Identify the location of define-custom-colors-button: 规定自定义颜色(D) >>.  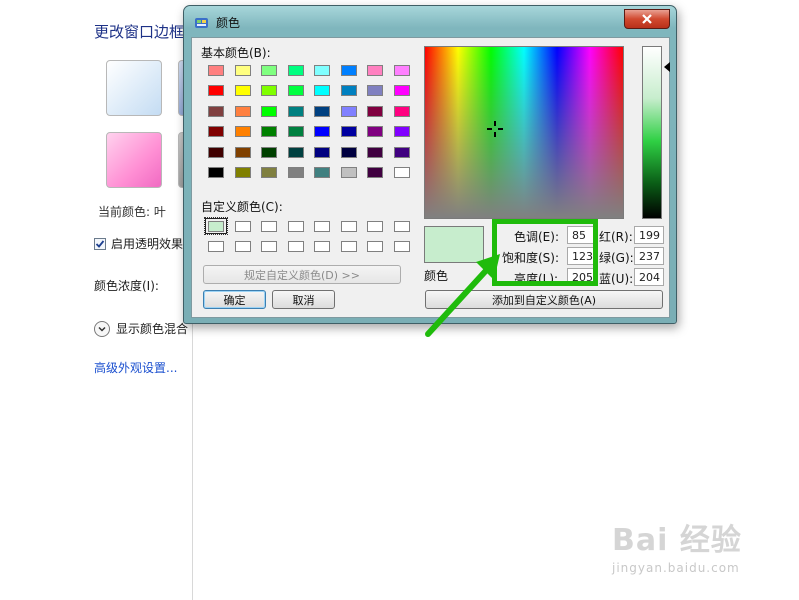
(302, 274).